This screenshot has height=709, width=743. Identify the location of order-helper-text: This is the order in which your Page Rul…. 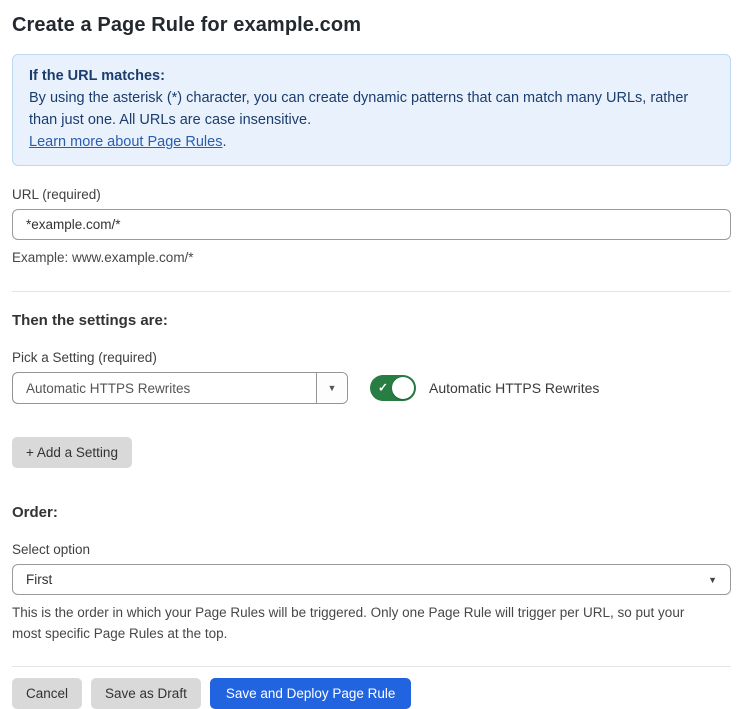
(348, 623).